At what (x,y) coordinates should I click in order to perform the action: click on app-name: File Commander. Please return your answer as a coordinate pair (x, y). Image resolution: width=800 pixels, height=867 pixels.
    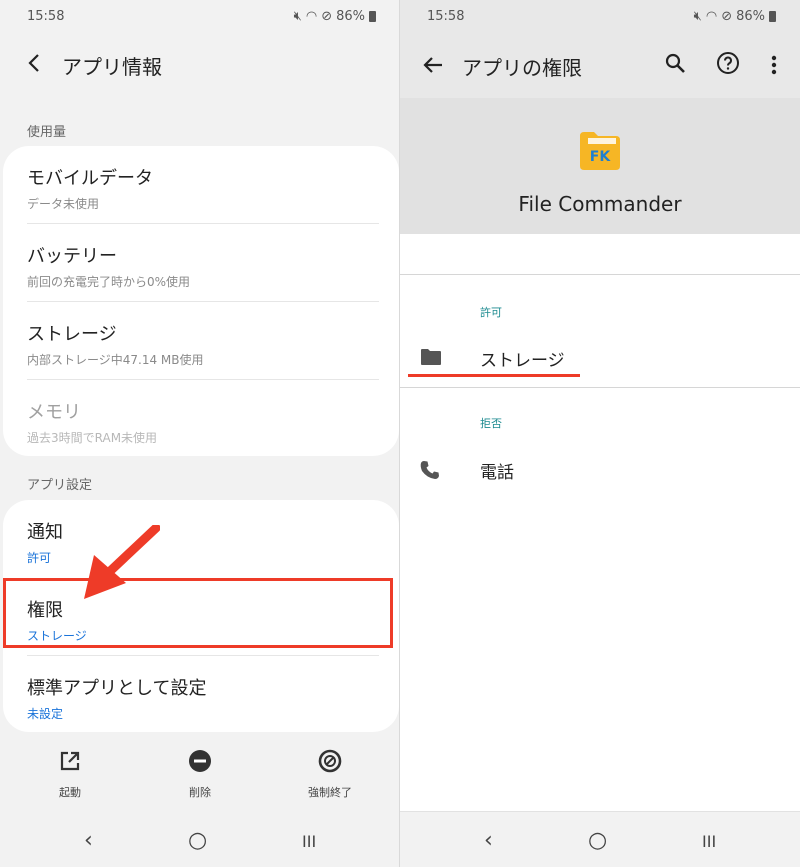
    Looking at the image, I should click on (600, 204).